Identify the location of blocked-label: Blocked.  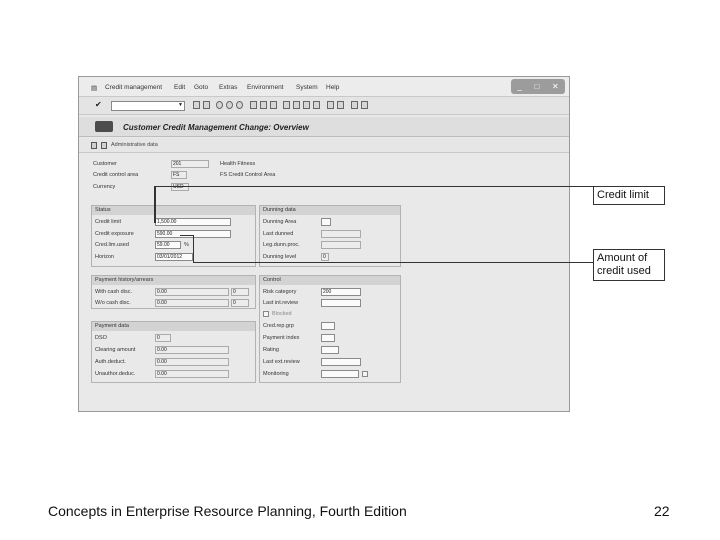
(282, 314).